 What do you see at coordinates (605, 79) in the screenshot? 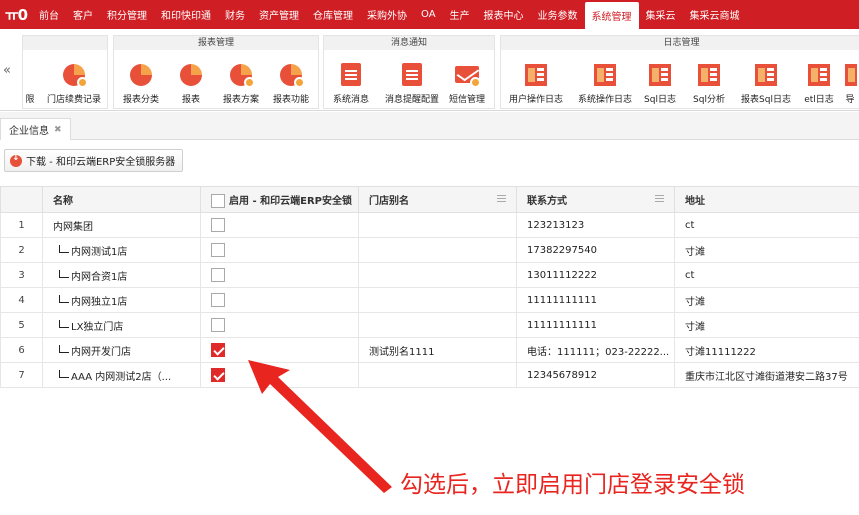
I see `ribbon-item-system-log: 系统操作日志` at bounding box center [605, 79].